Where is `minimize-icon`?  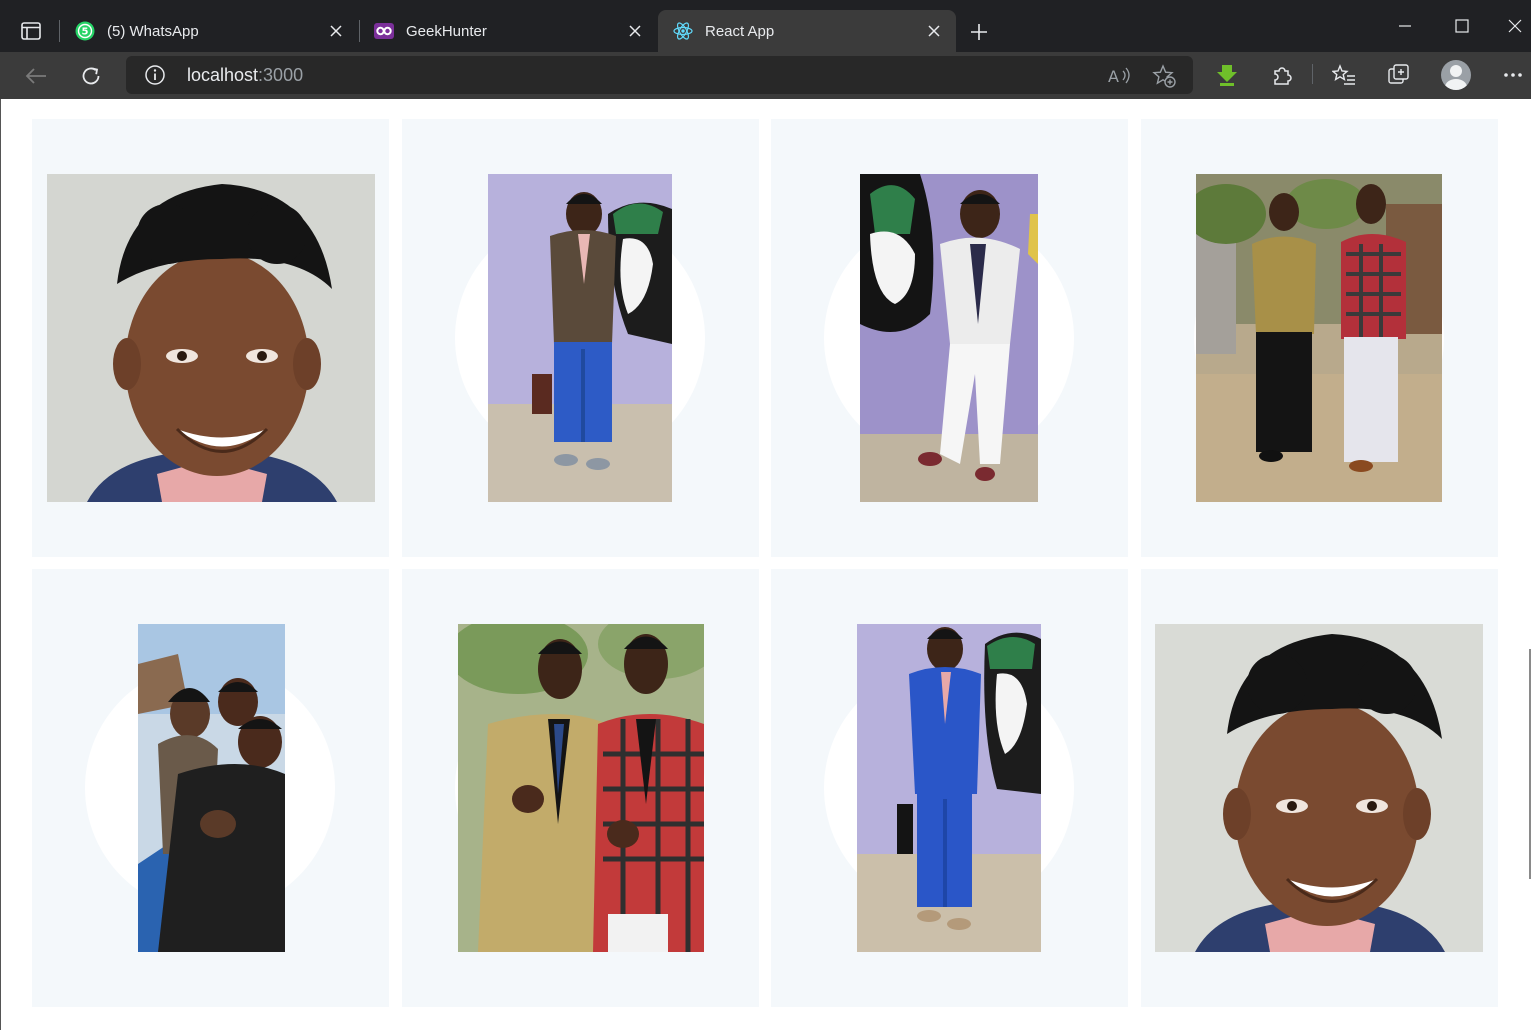
minimize-icon is located at coordinates (1405, 26).